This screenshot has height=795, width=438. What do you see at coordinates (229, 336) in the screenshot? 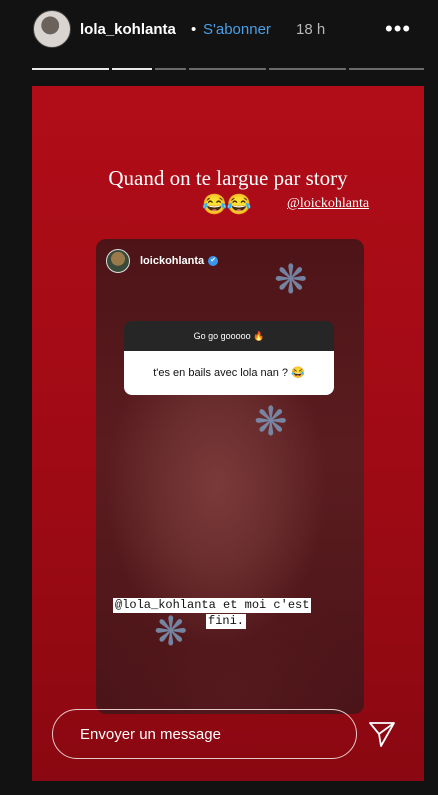
I see `question-title: Go go gooooo 🔥` at bounding box center [229, 336].